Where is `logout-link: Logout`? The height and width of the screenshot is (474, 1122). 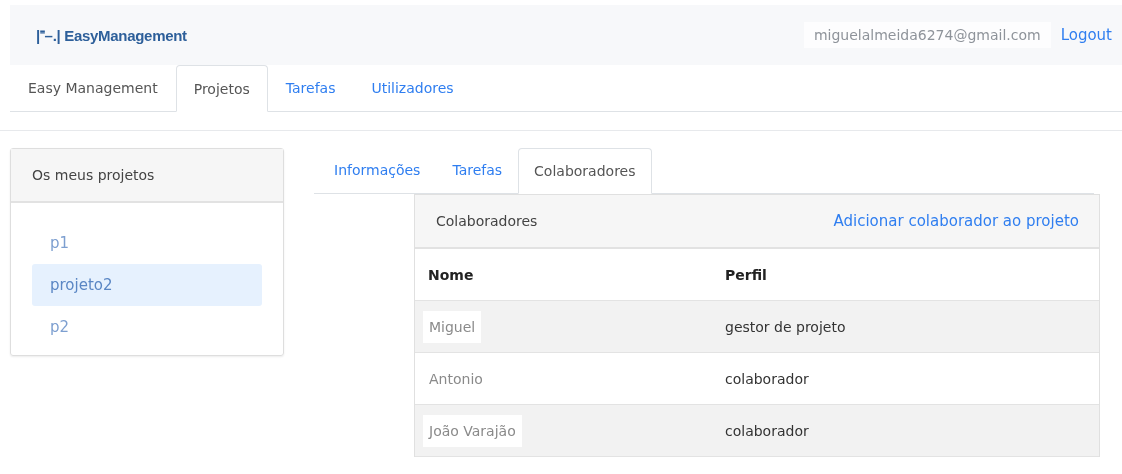
logout-link: Logout is located at coordinates (1086, 35).